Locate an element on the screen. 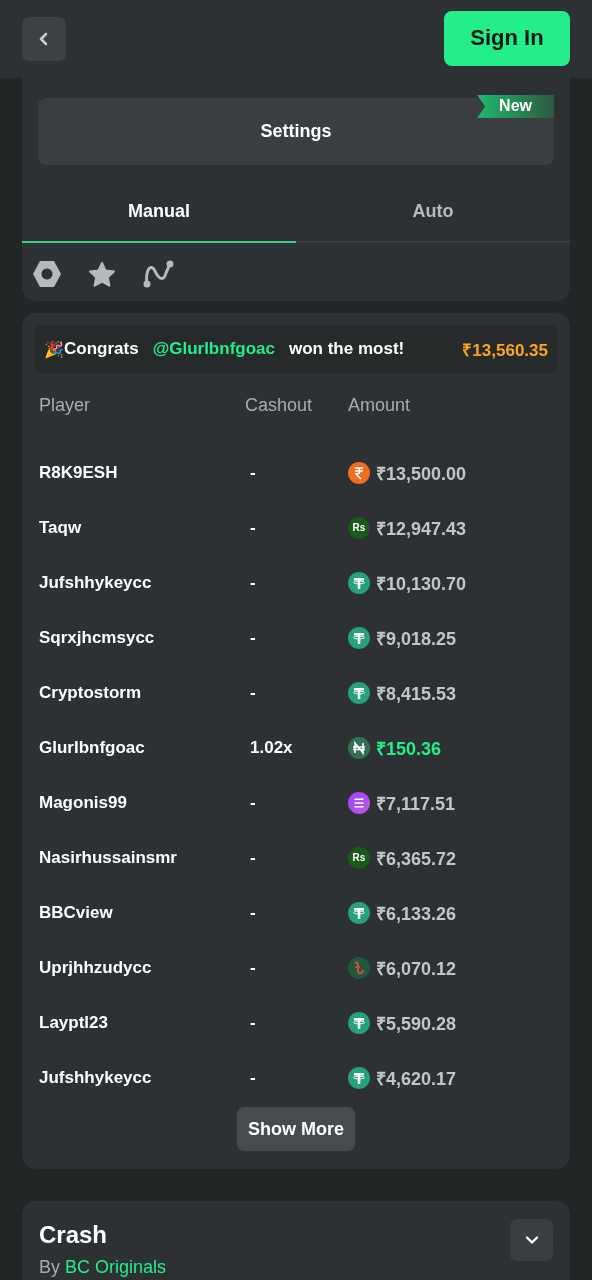 This screenshot has width=592, height=1280. provider-link: BC Originals is located at coordinates (116, 1267).